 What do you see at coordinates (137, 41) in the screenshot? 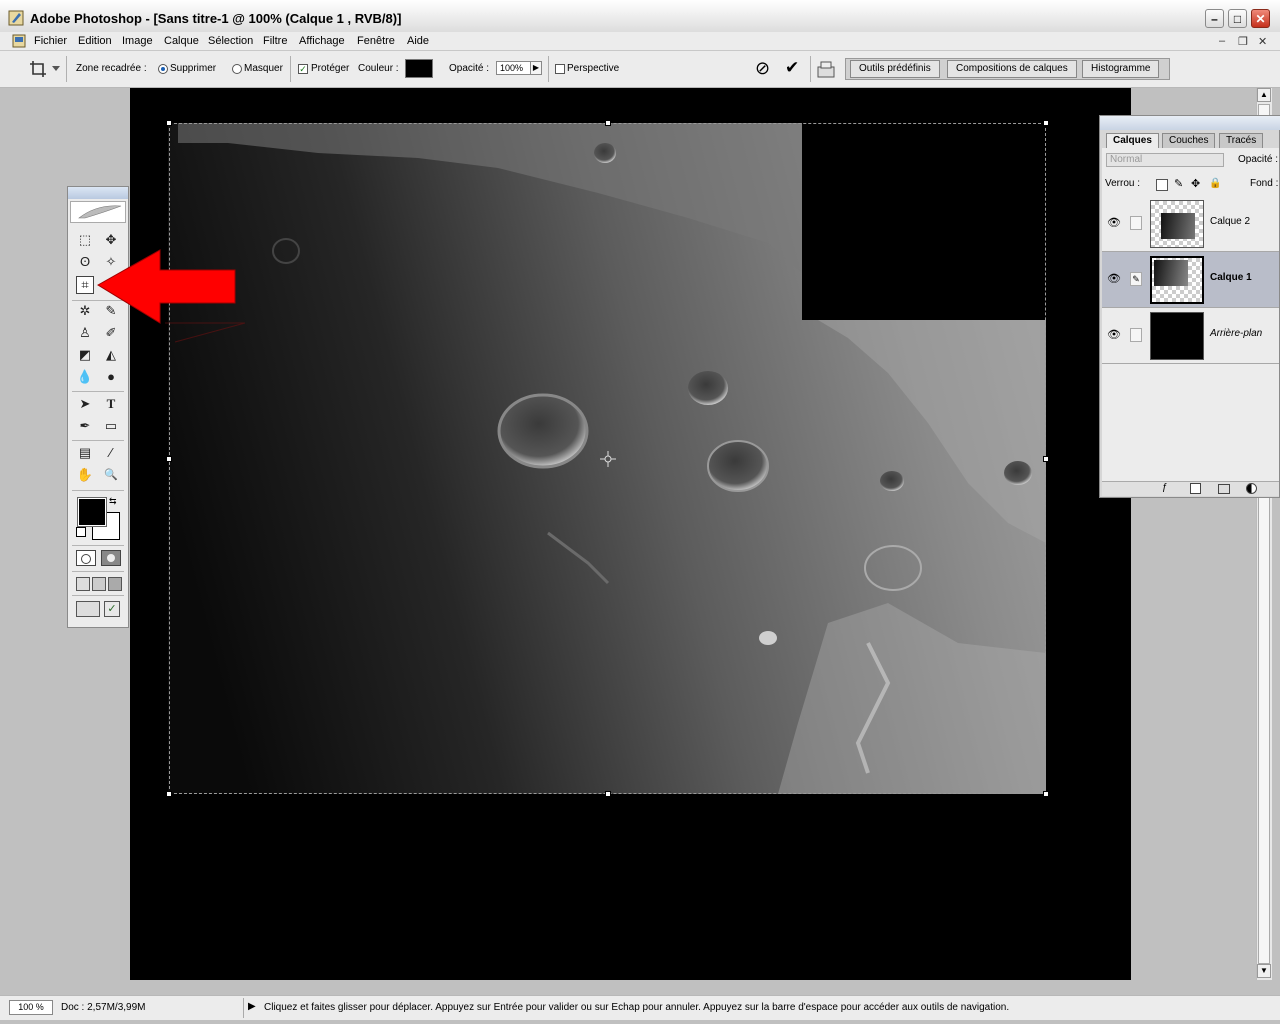
I see `menu-image: Image` at bounding box center [137, 41].